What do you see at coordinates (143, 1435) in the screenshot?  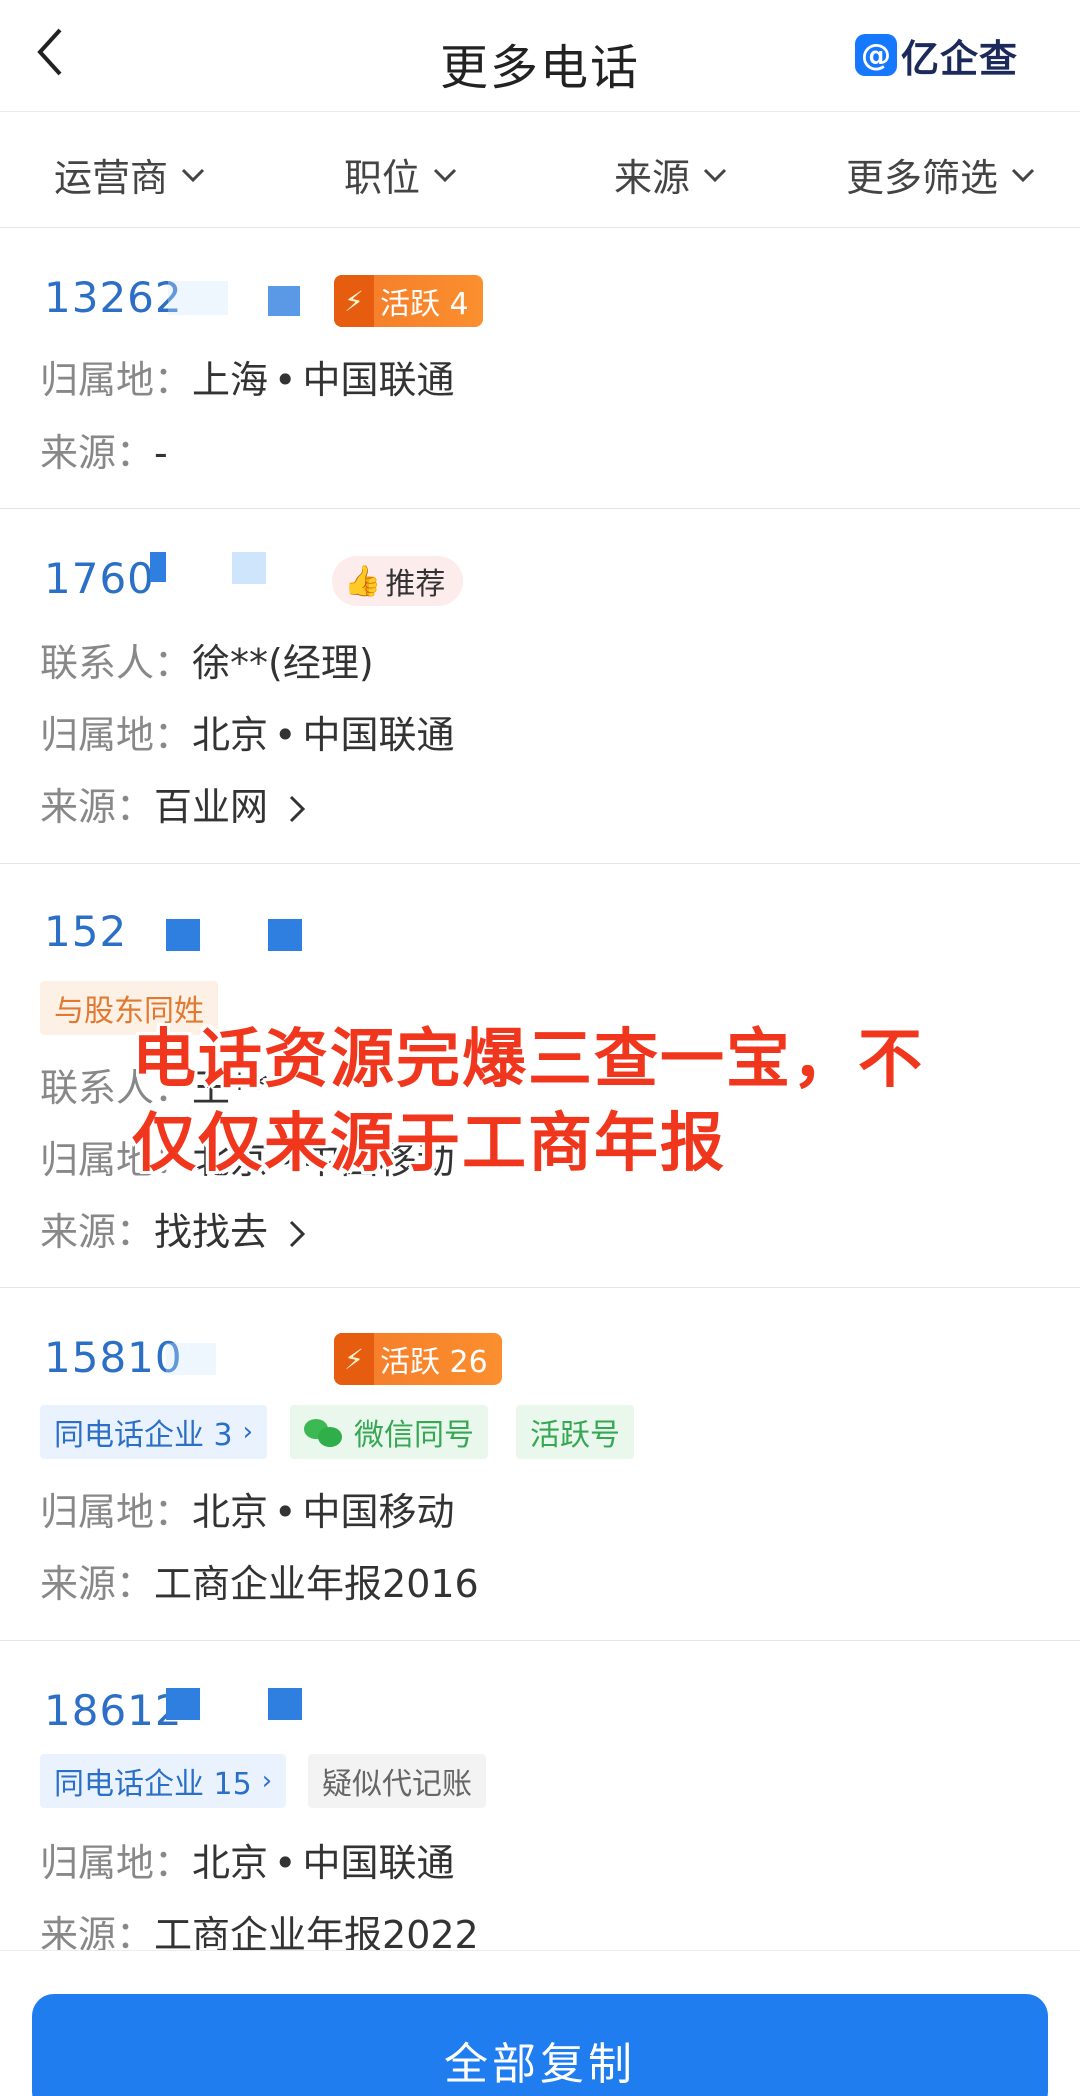 I see `tag-label: 同电话企业 3` at bounding box center [143, 1435].